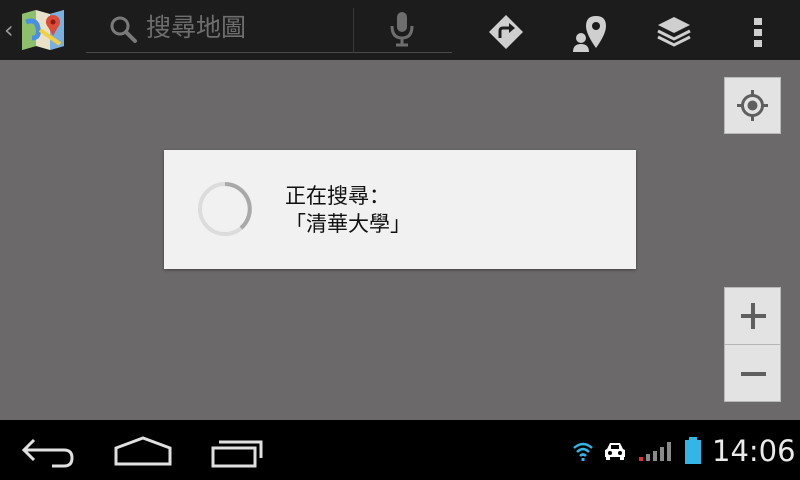 The height and width of the screenshot is (480, 800). What do you see at coordinates (43, 30) in the screenshot?
I see `google-maps-icon` at bounding box center [43, 30].